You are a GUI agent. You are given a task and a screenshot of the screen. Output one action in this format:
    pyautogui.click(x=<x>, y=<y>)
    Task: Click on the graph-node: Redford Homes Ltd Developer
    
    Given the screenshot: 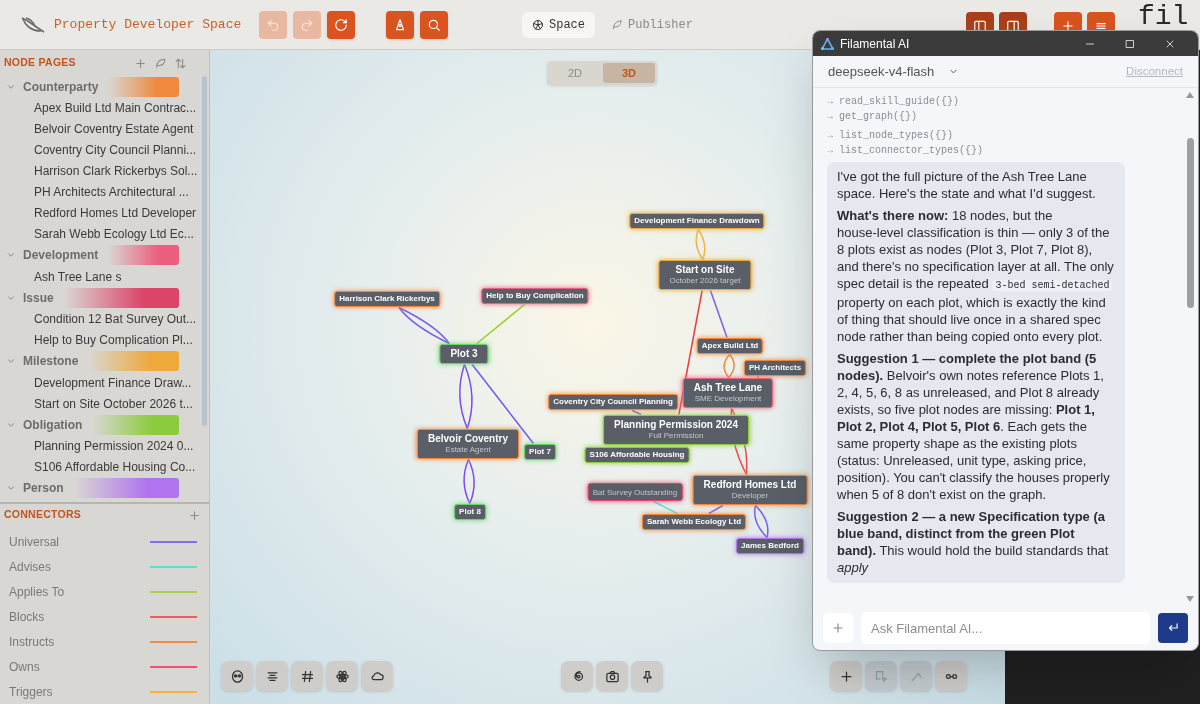 What is the action you would take?
    pyautogui.click(x=750, y=490)
    